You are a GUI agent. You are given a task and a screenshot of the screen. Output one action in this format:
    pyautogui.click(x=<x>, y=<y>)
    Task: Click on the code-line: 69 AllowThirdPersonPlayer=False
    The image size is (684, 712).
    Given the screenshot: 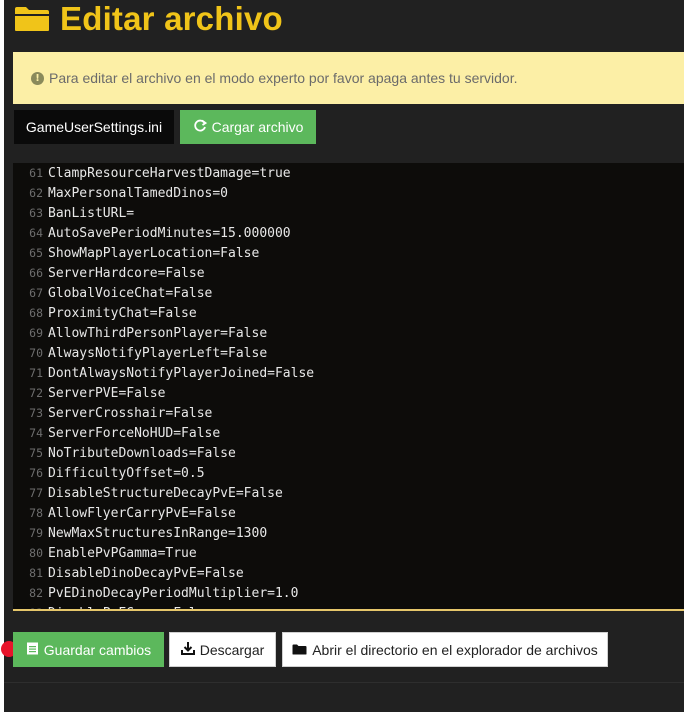 What is the action you would take?
    pyautogui.click(x=140, y=333)
    